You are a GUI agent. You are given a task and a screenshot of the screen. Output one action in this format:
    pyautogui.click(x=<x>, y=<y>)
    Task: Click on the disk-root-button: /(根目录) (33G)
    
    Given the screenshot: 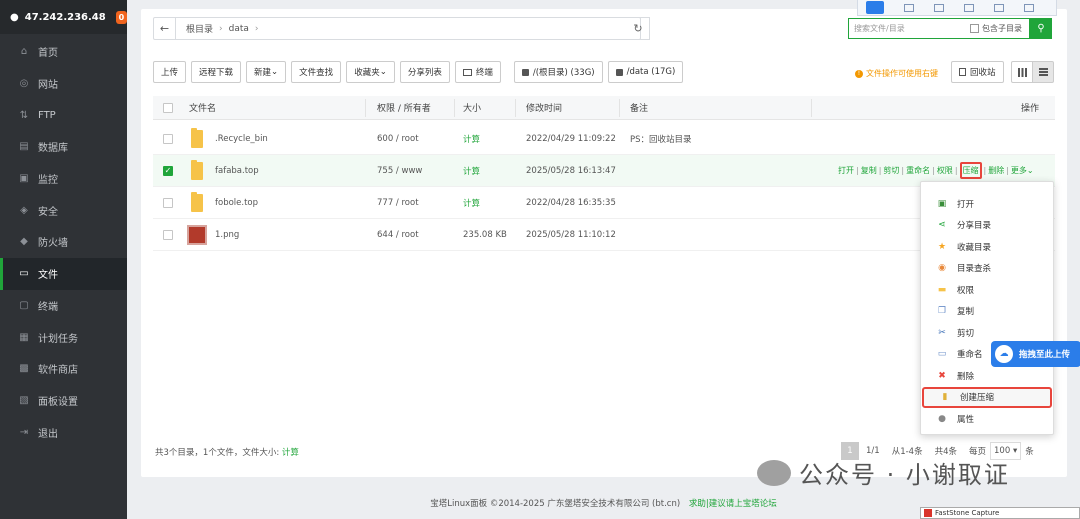 What is the action you would take?
    pyautogui.click(x=558, y=72)
    